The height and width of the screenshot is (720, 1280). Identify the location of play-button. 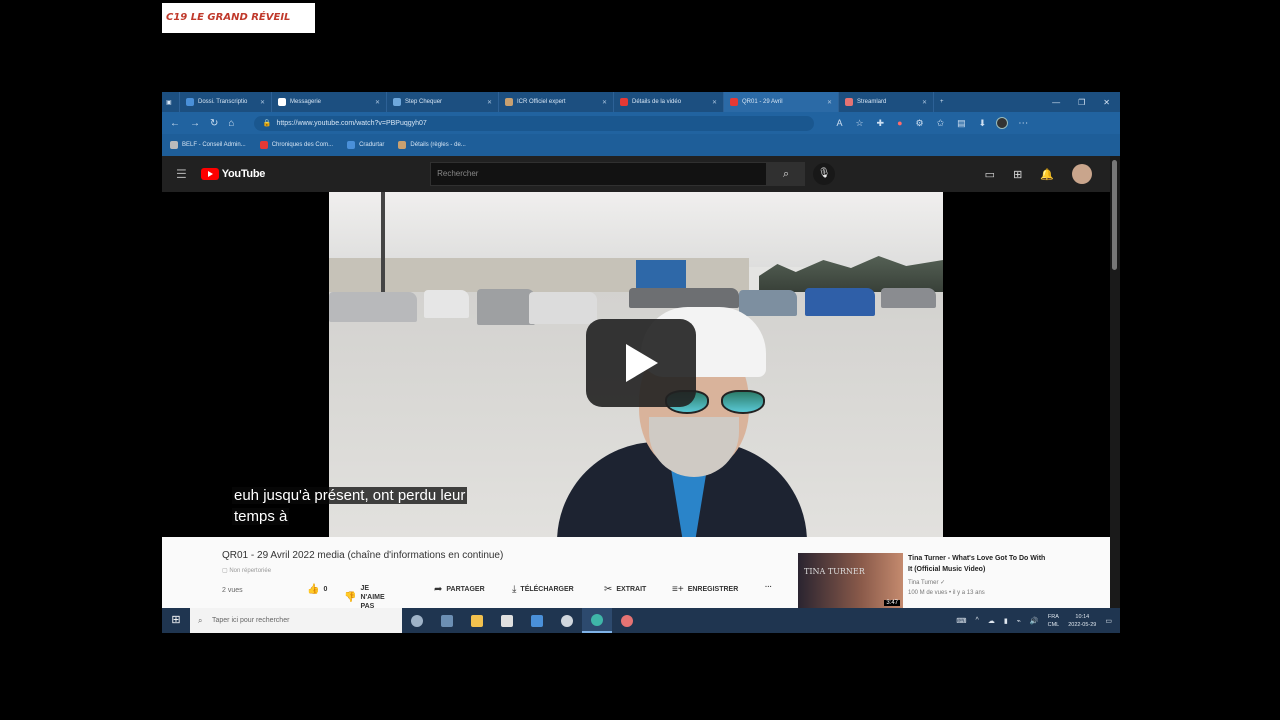
(641, 363).